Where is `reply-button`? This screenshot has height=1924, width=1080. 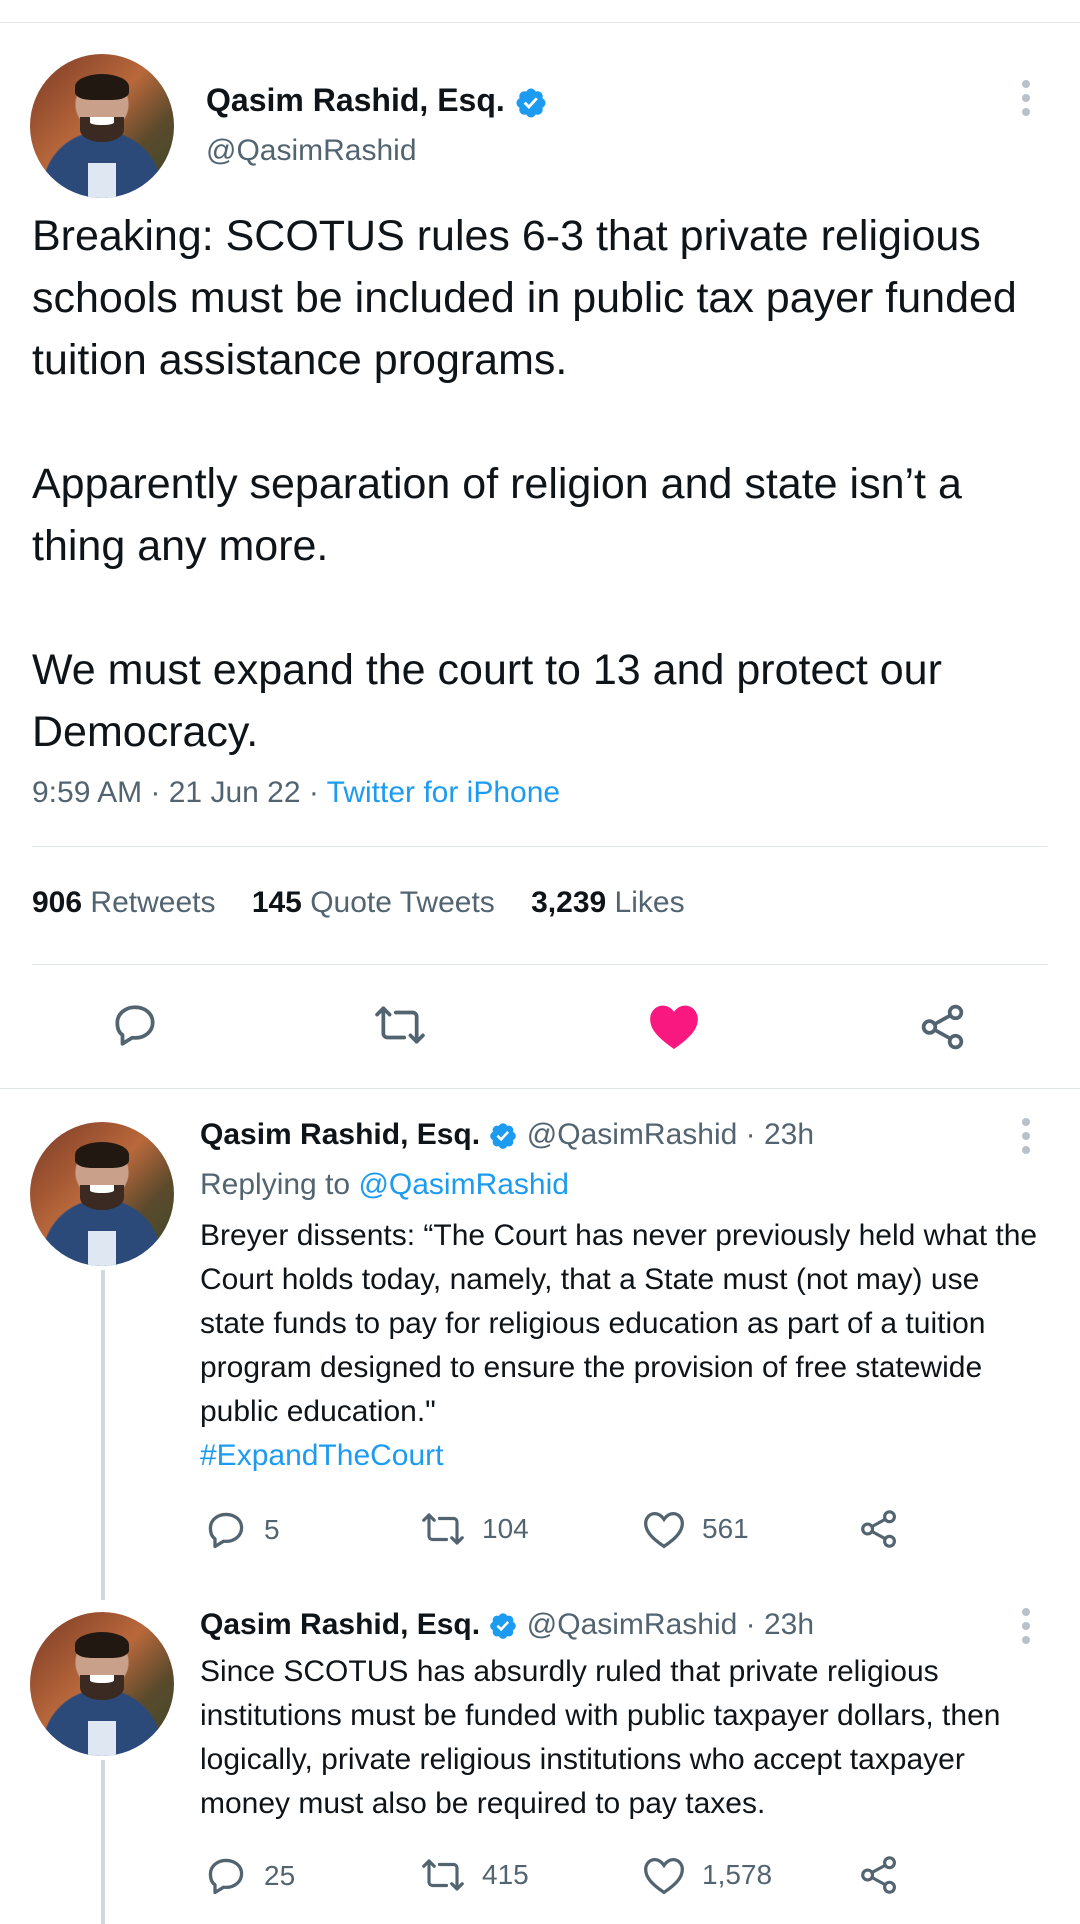
reply-button is located at coordinates (135, 1027).